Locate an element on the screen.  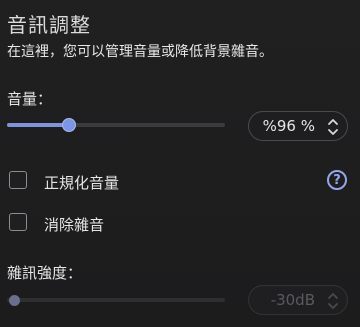
question-circle-icon: ? is located at coordinates (337, 180).